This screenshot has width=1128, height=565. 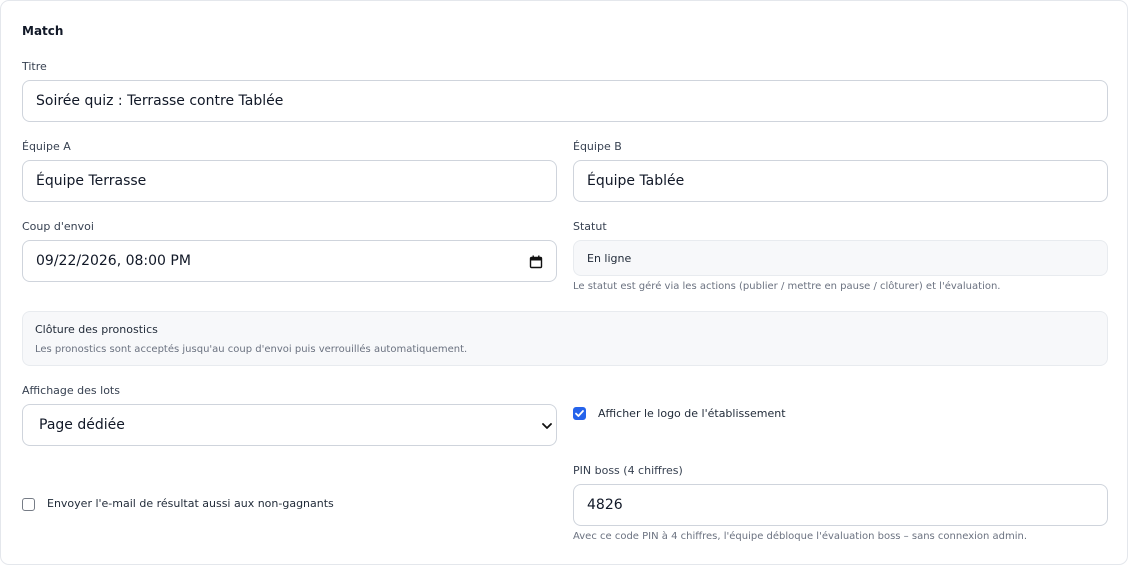 What do you see at coordinates (160, 101) in the screenshot?
I see `title-input-value: Soirée quiz : Terrasse contre Tablée` at bounding box center [160, 101].